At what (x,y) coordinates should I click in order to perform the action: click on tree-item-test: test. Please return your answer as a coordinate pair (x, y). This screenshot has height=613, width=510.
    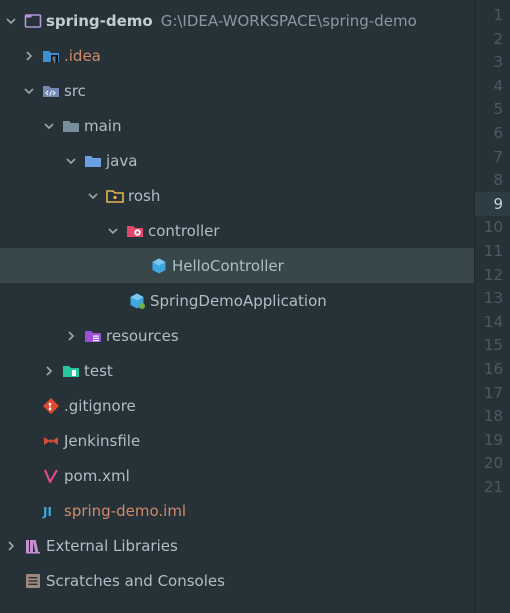
    Looking at the image, I should click on (237, 370).